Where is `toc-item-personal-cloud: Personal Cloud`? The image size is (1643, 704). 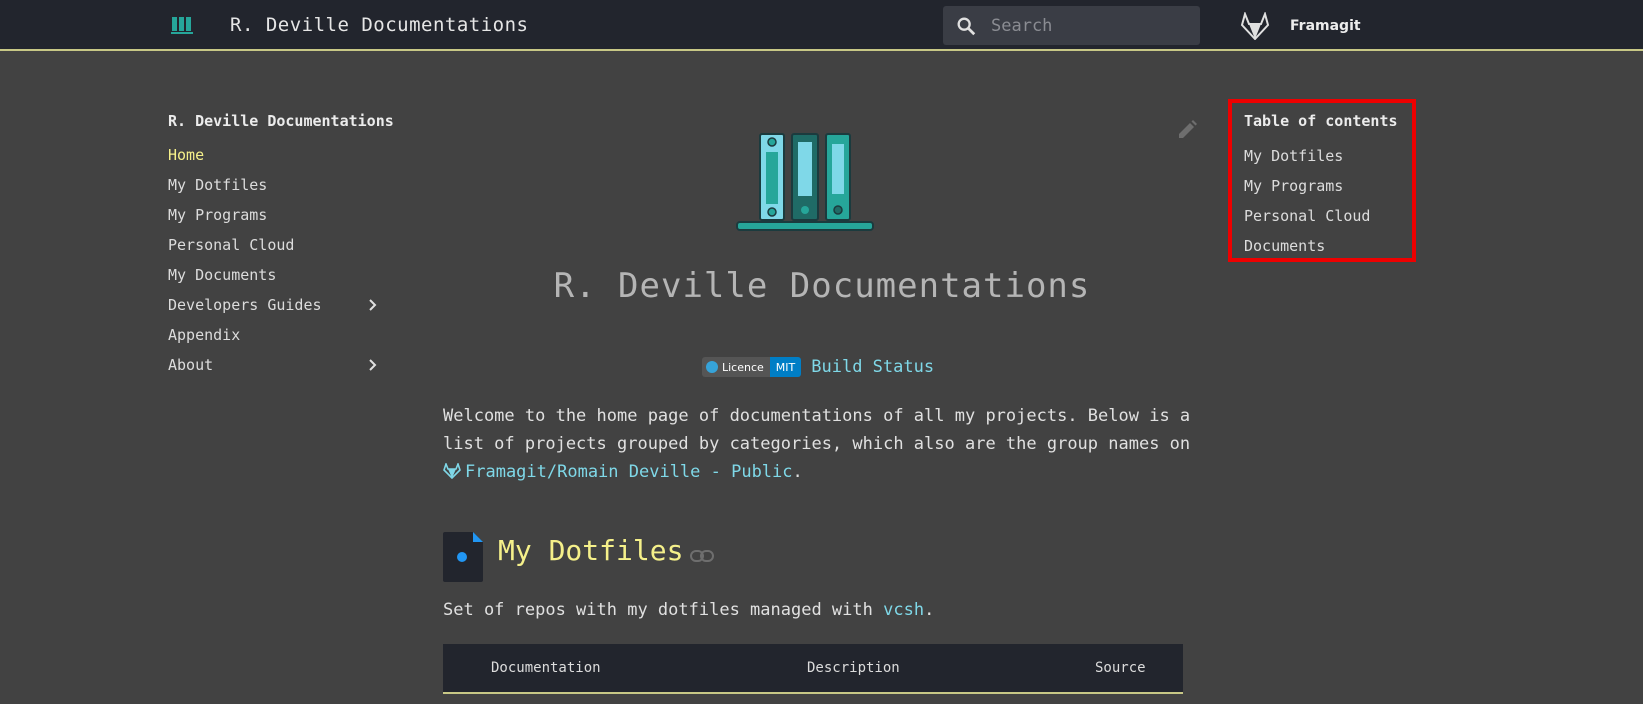 toc-item-personal-cloud: Personal Cloud is located at coordinates (1328, 216).